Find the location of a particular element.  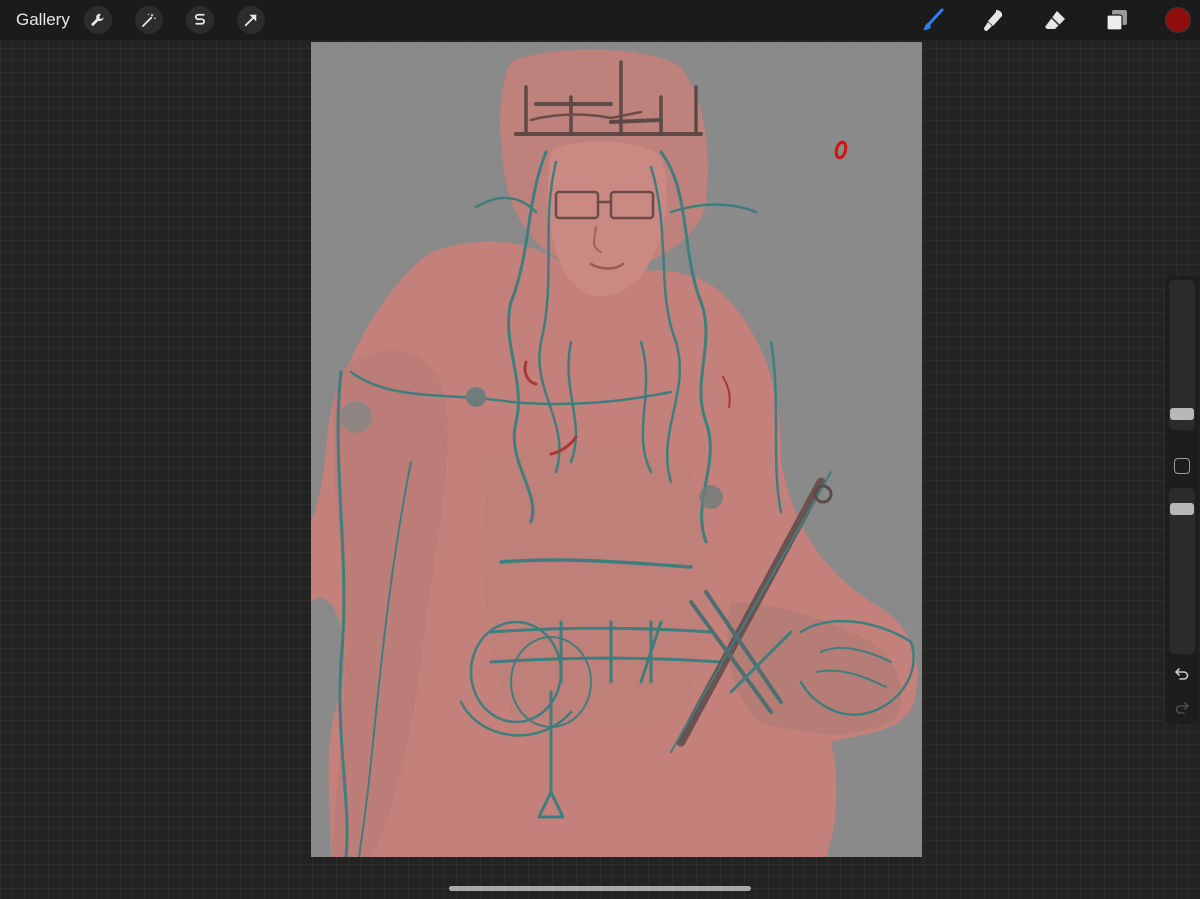

transform-button is located at coordinates (251, 20).